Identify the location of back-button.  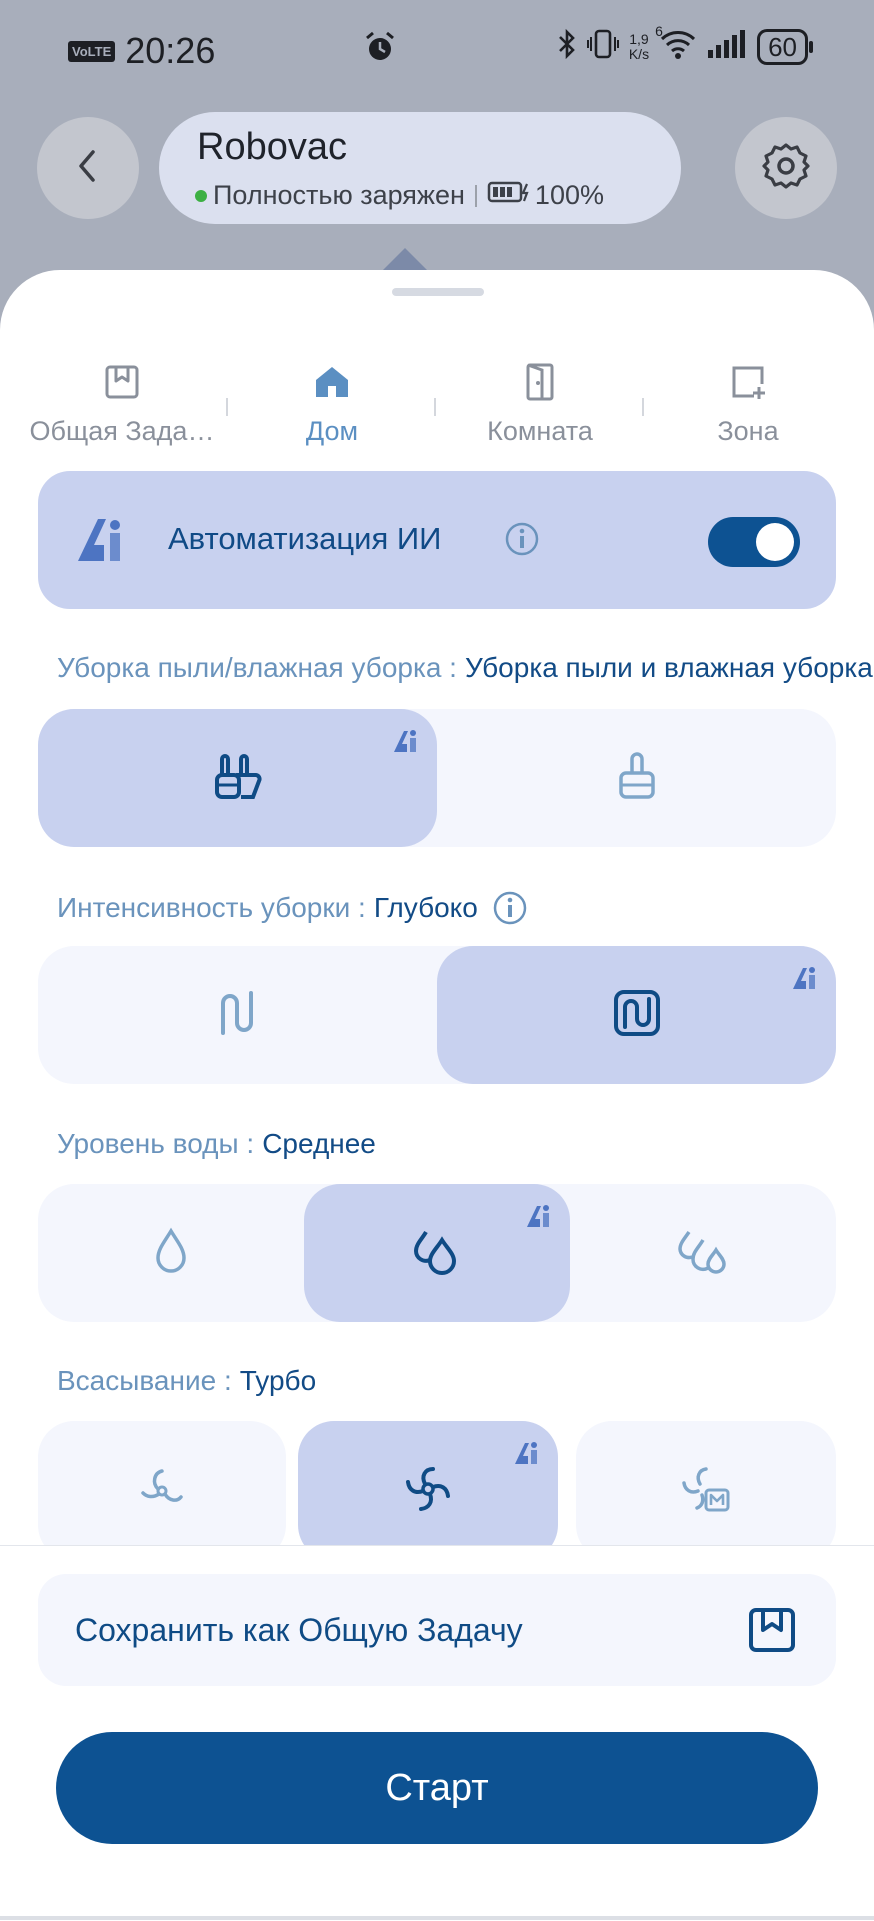
(88, 168).